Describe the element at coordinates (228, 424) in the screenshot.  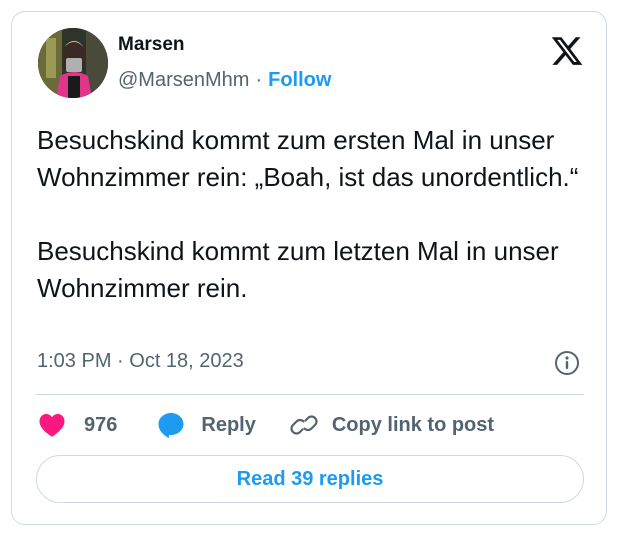
I see `reply-label: Reply` at that location.